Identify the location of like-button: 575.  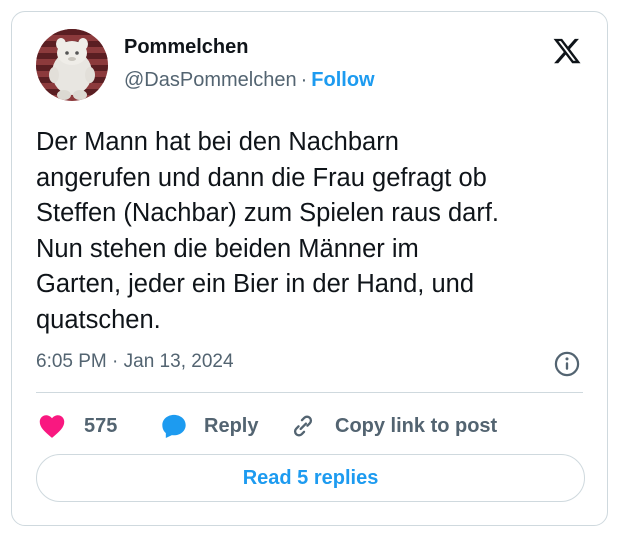
(77, 426).